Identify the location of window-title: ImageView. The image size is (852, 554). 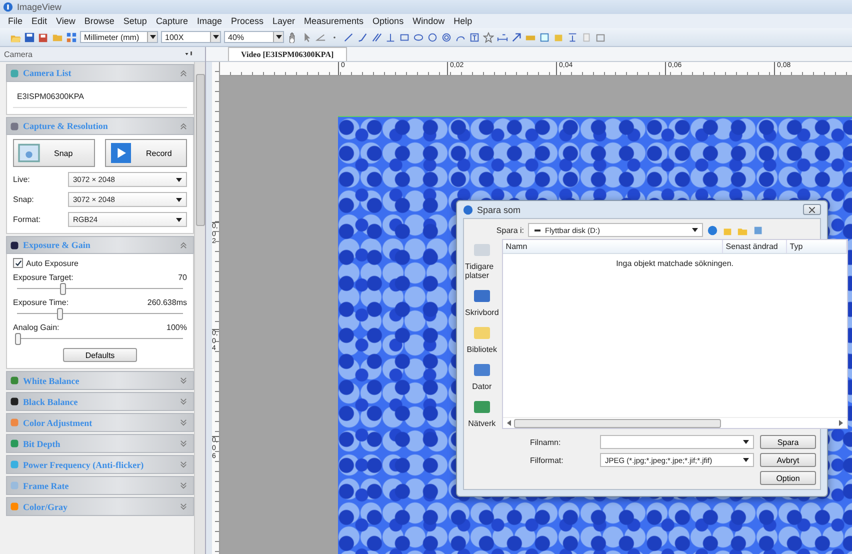
(39, 7).